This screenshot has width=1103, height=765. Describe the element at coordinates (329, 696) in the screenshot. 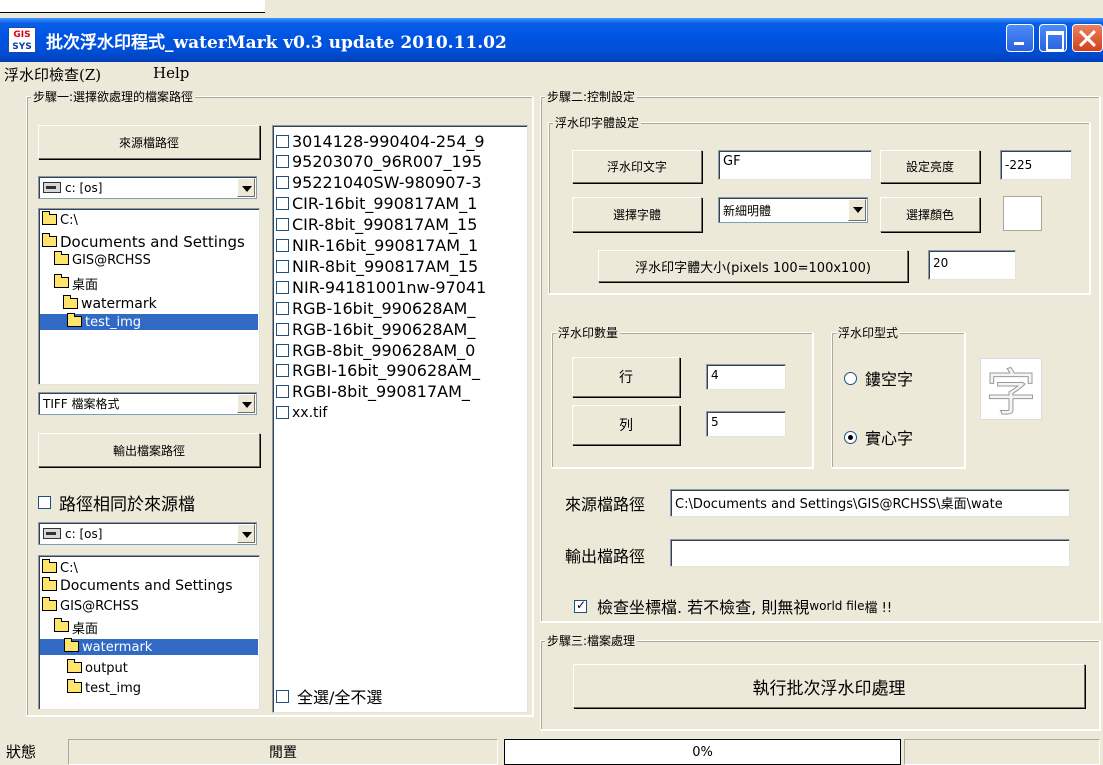

I see `select-all-checkbox: 全選/全不選` at that location.